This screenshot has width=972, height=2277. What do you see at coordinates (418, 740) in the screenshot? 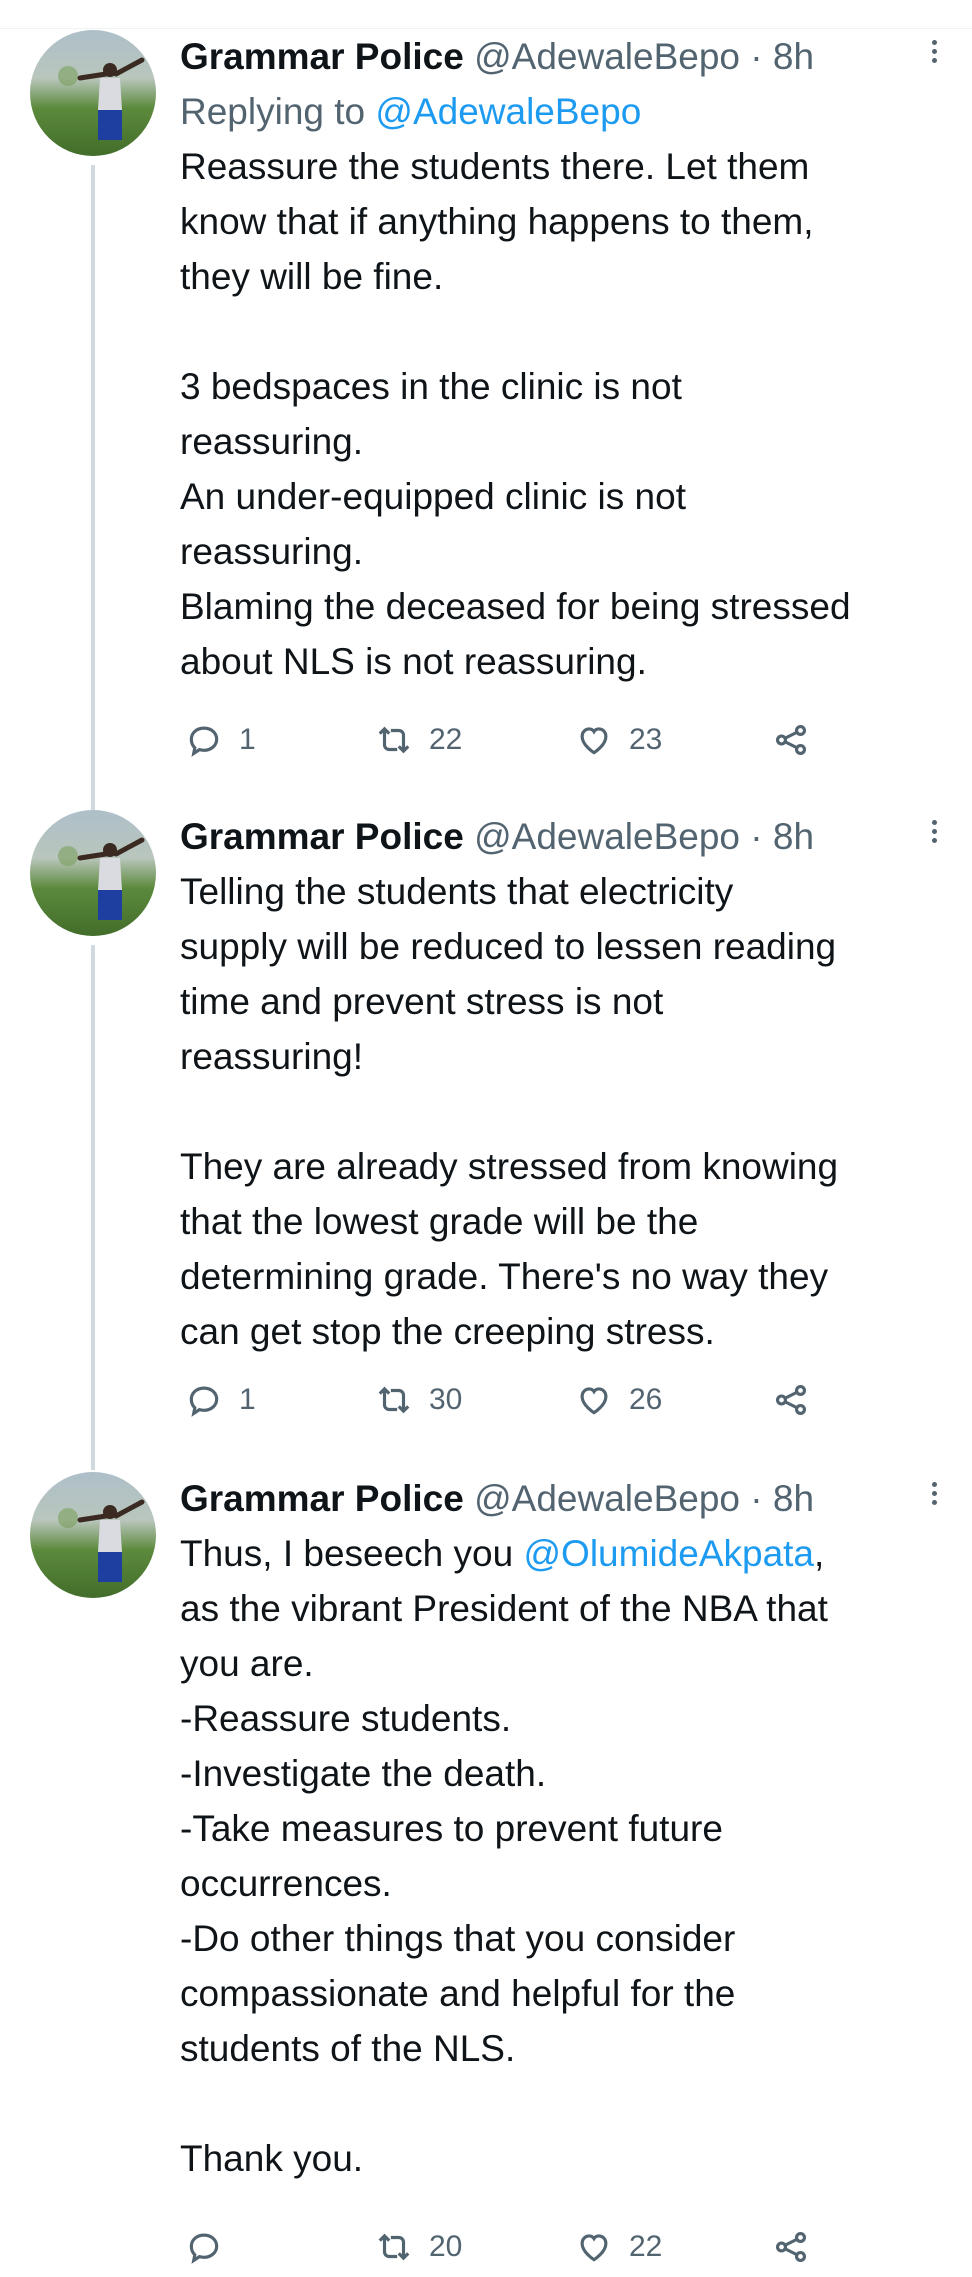
I see `retweet-button: 22` at bounding box center [418, 740].